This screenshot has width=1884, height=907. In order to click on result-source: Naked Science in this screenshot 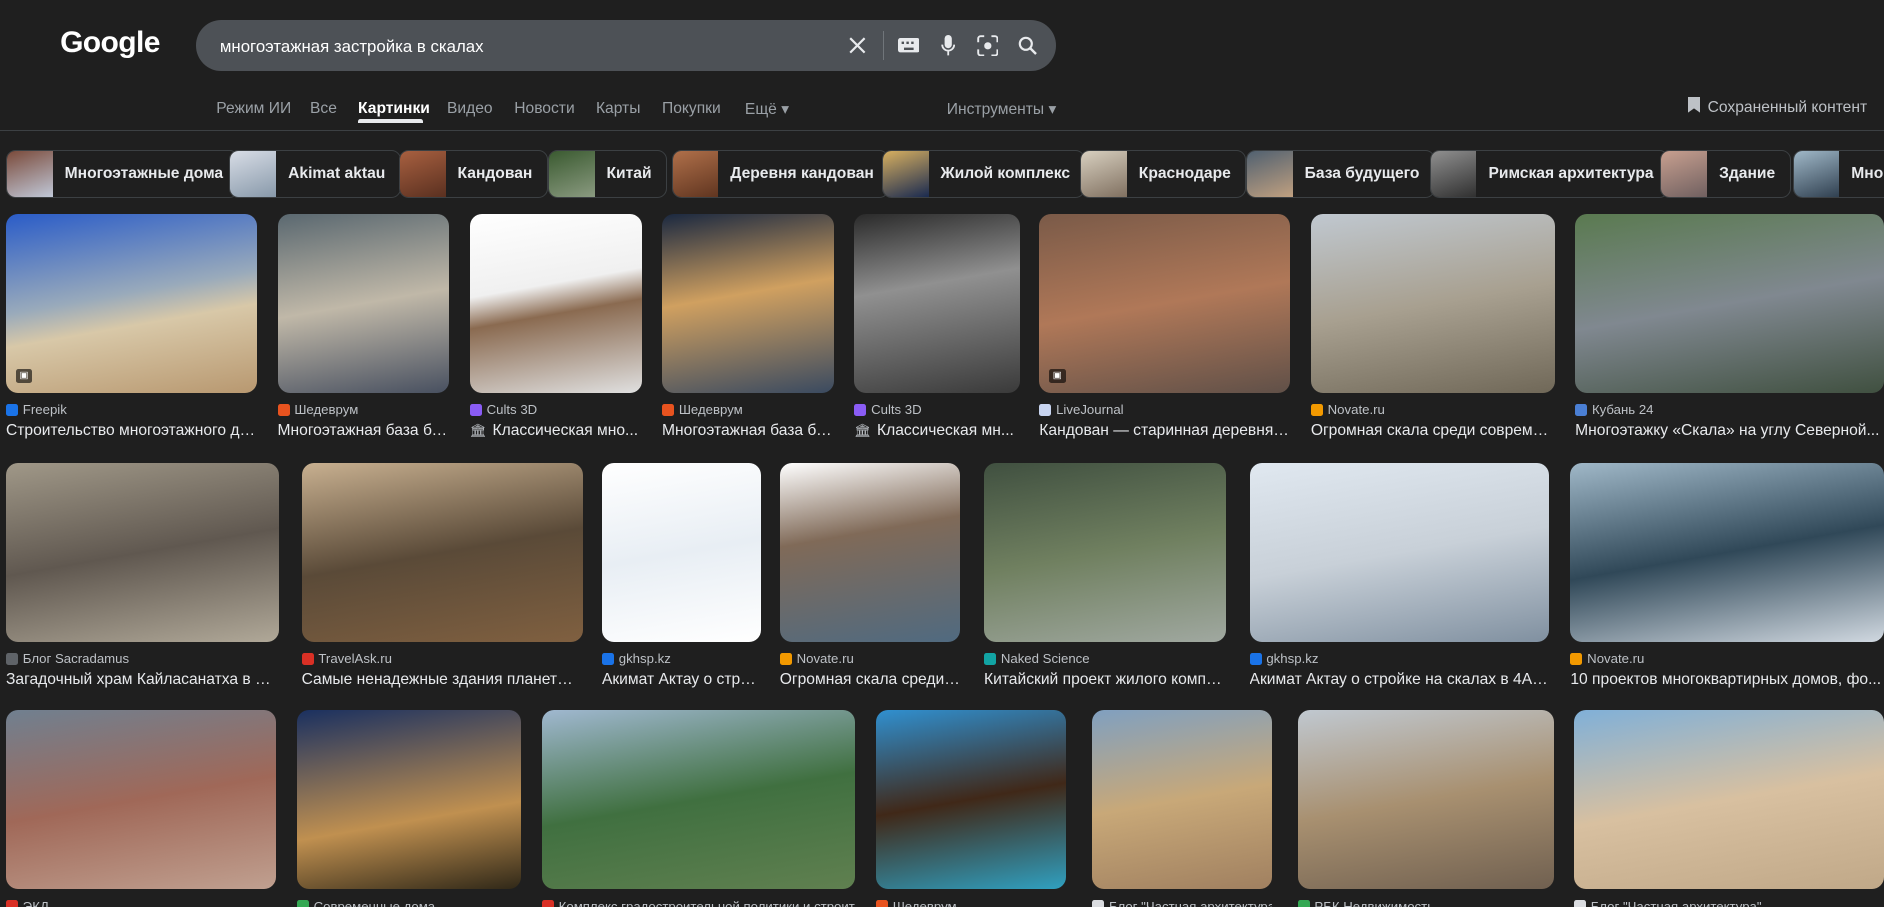, I will do `click(1105, 658)`.